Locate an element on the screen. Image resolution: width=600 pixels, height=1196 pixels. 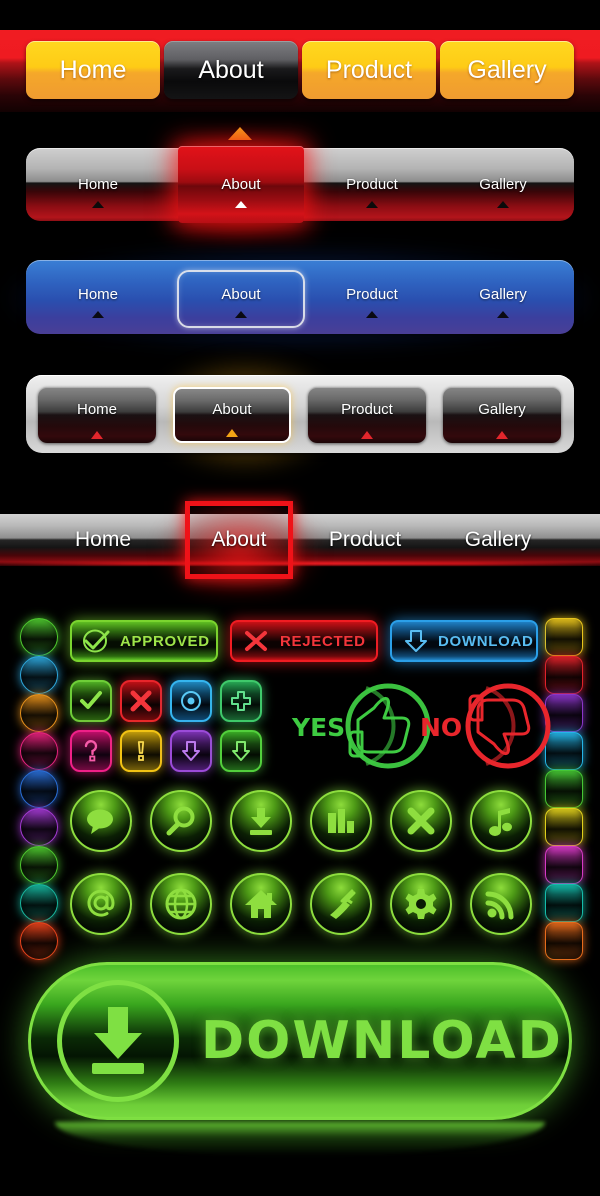
exclamation-icon is located at coordinates (141, 751).